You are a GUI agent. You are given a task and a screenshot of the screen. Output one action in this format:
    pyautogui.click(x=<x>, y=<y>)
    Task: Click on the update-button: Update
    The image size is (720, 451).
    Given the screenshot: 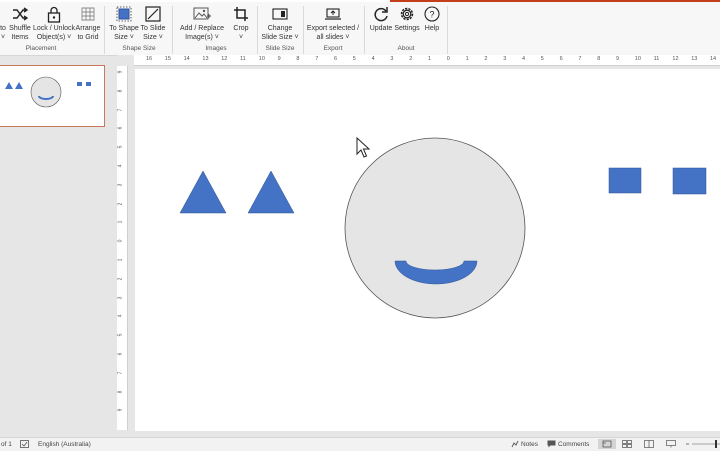 What is the action you would take?
    pyautogui.click(x=381, y=18)
    